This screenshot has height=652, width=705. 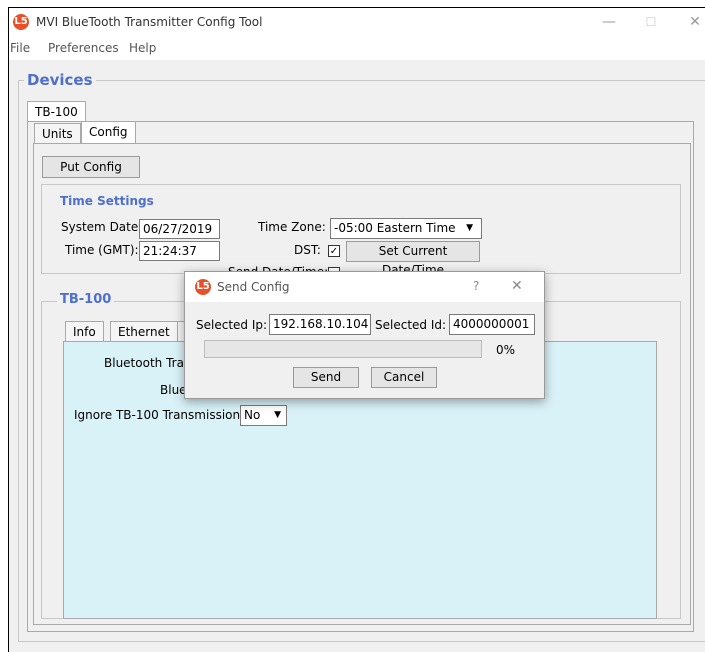 I want to click on menu-help: Help, so click(x=142, y=48).